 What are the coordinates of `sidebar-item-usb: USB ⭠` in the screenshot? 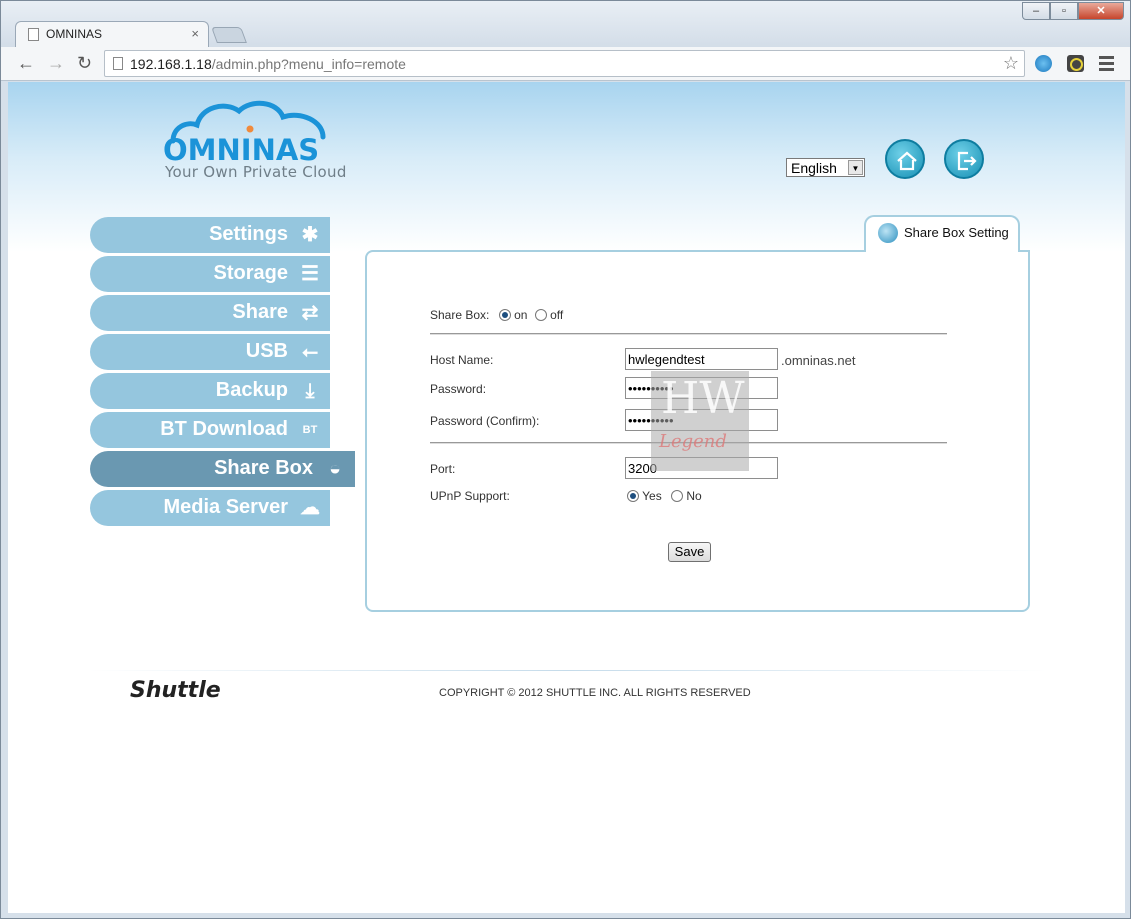 It's located at (210, 352).